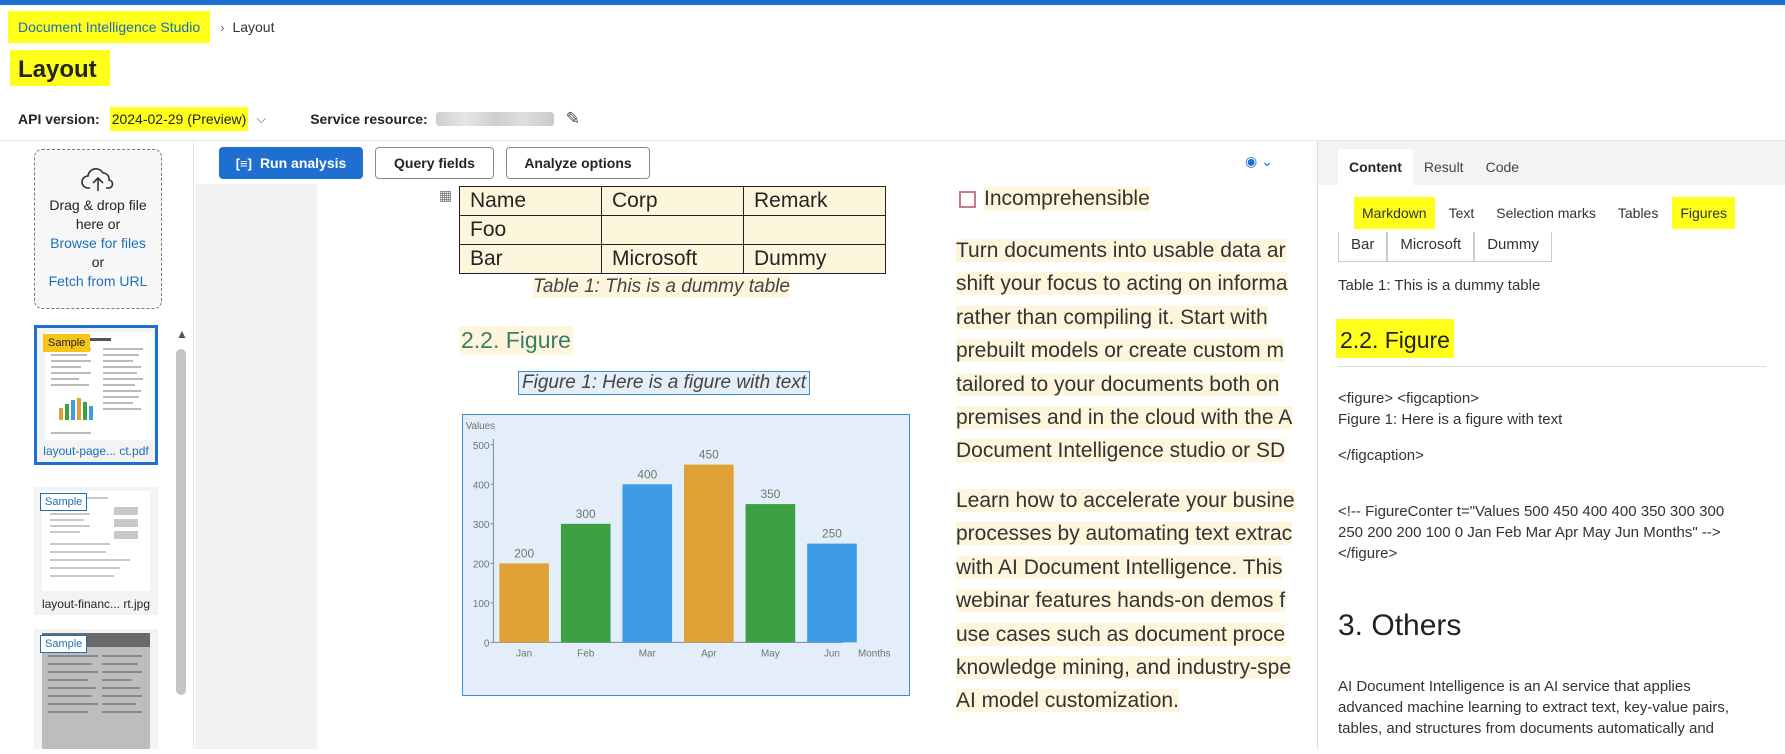  Describe the element at coordinates (1067, 199) in the screenshot. I see `checkbox-label: Incomprehensible` at that location.